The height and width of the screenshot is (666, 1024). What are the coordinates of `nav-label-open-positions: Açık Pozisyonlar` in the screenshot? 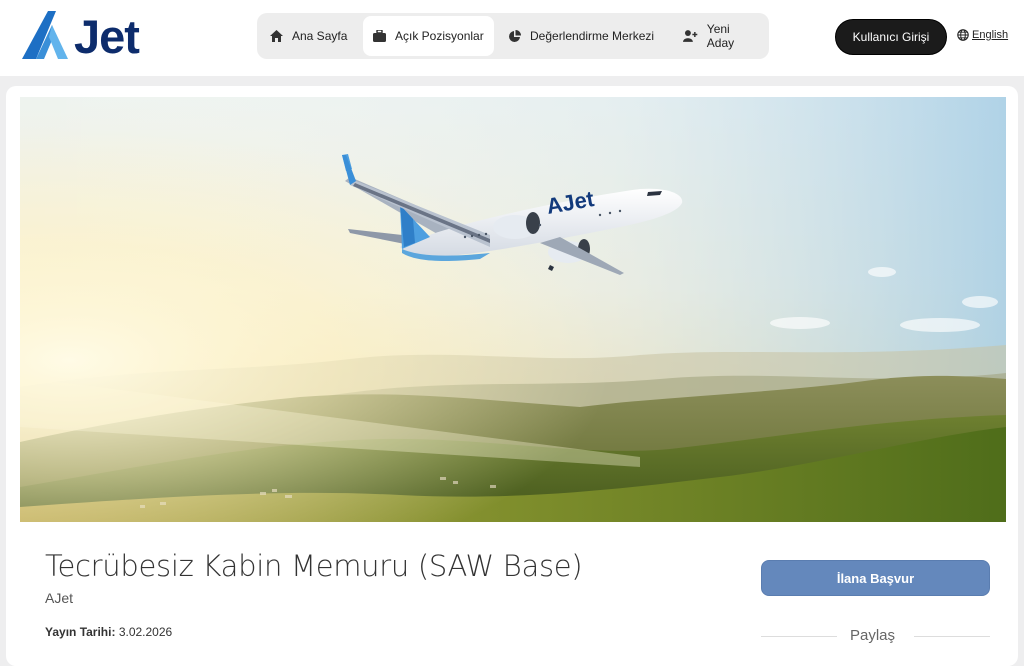 It's located at (439, 36).